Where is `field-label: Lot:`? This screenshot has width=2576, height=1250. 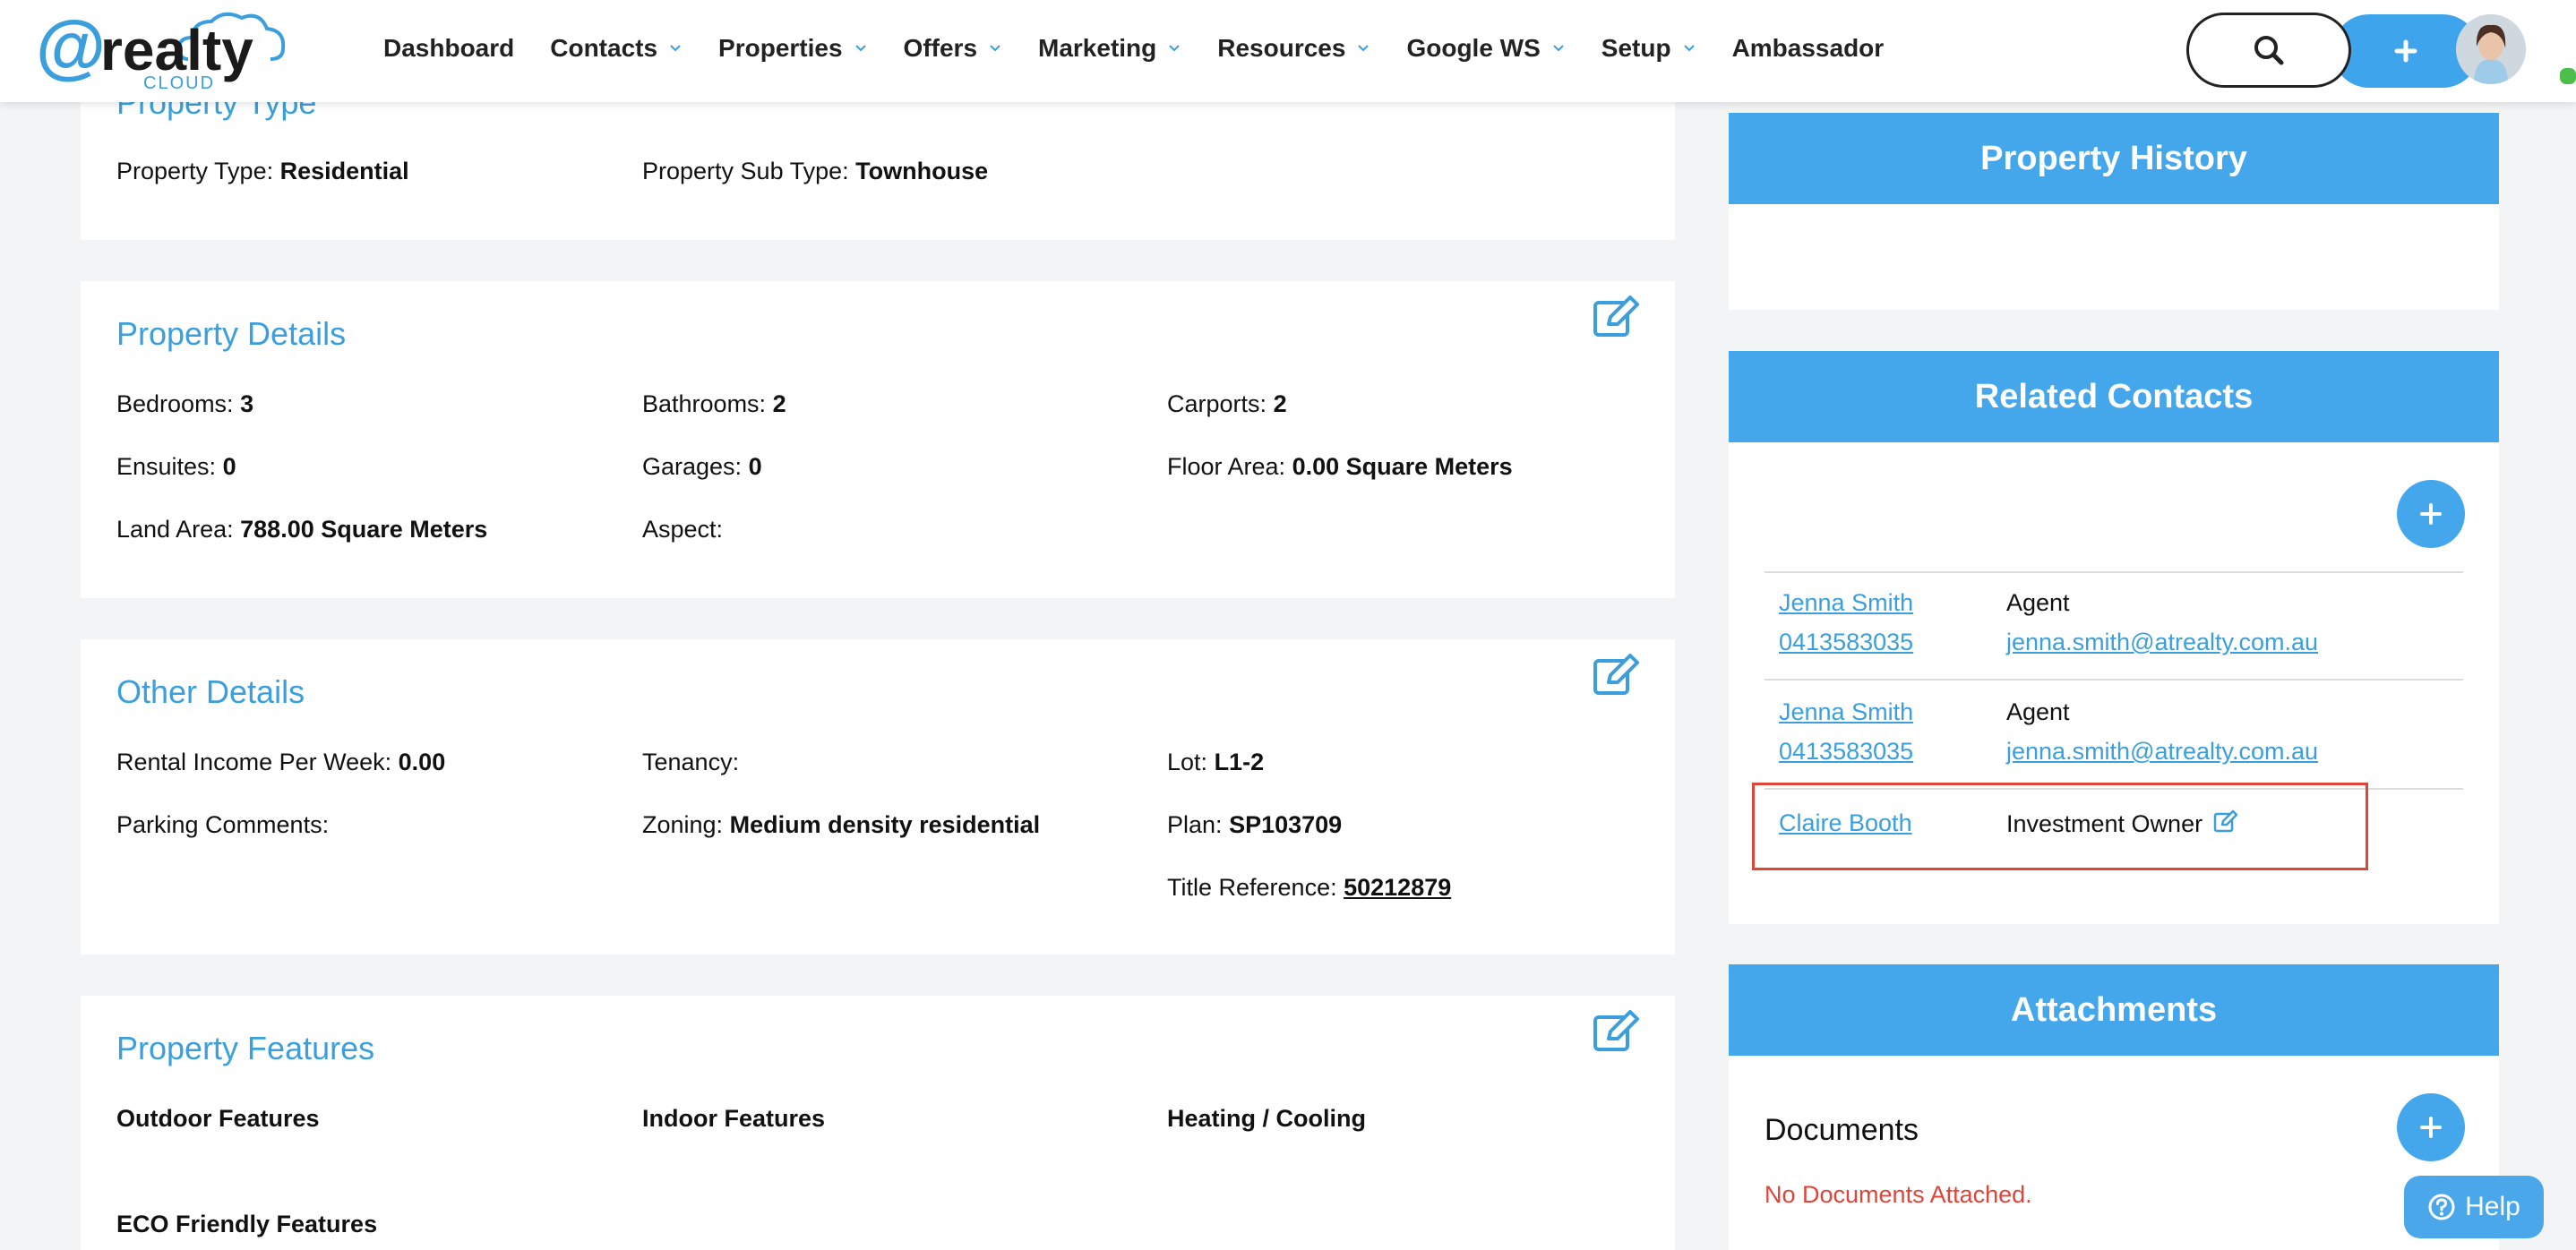
field-label: Lot: is located at coordinates (1187, 762).